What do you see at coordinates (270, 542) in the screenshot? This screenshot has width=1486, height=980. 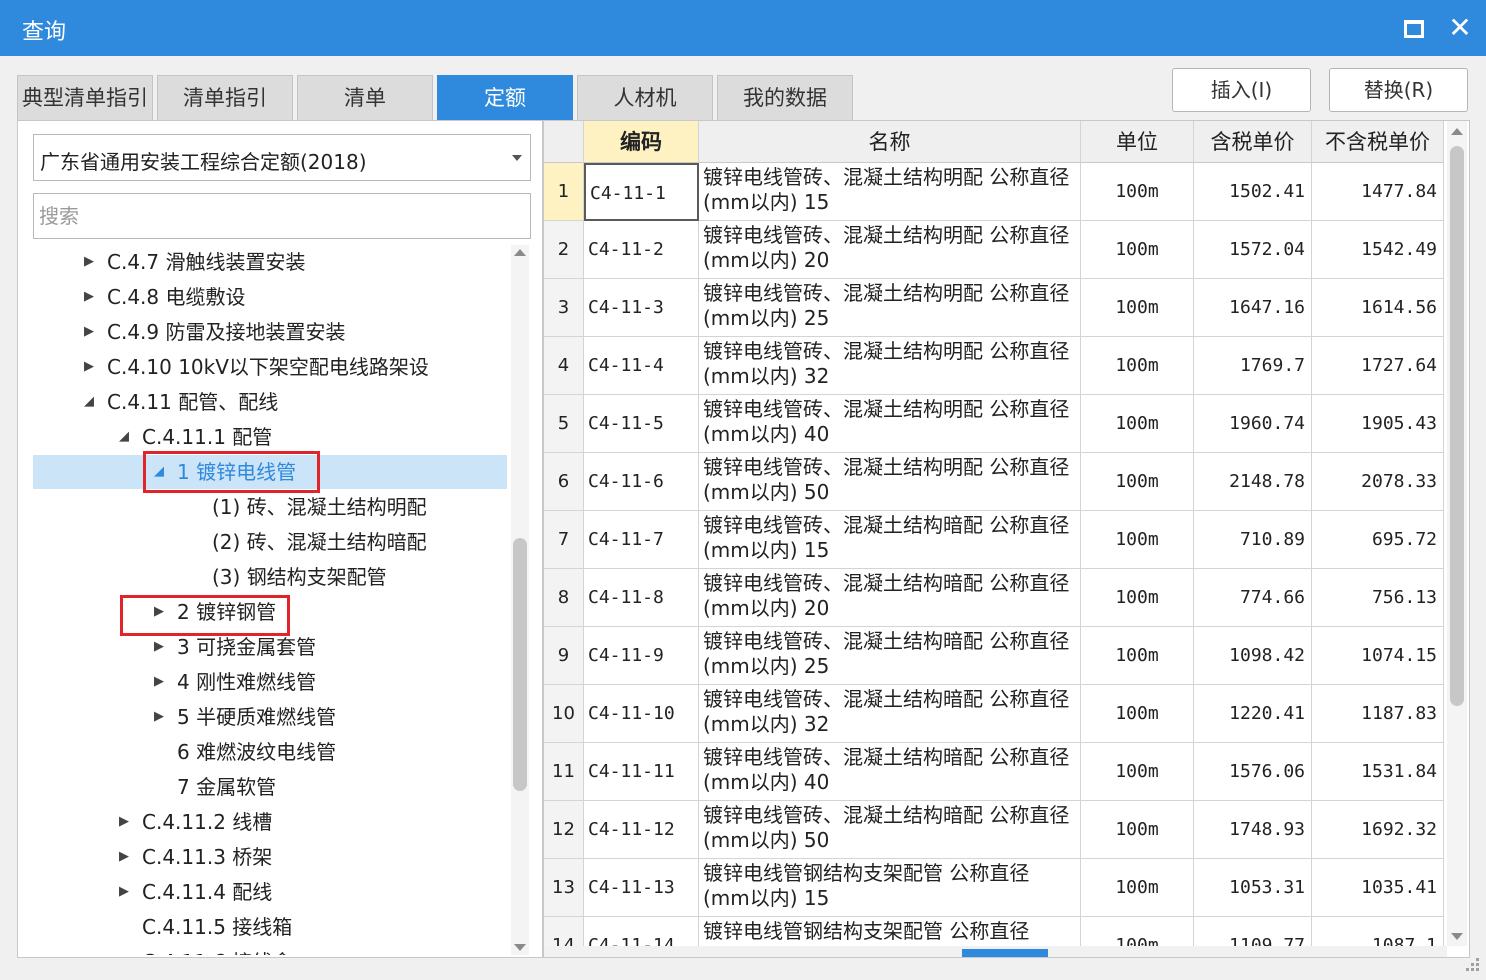 I see `tree-node: (2) 砖、混凝土结构暗配` at bounding box center [270, 542].